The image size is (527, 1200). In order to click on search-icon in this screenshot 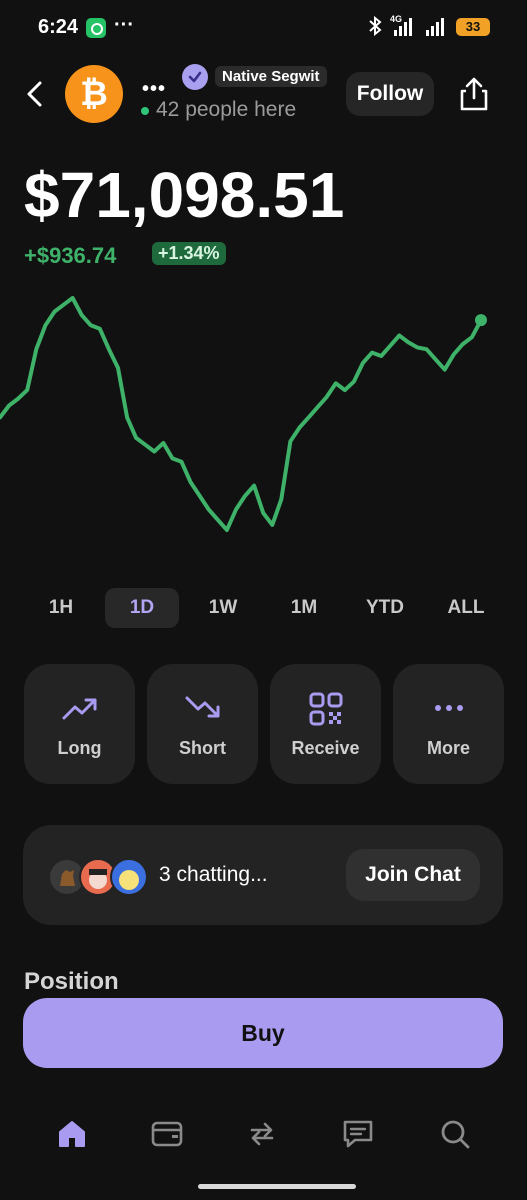, I will do `click(455, 1134)`.